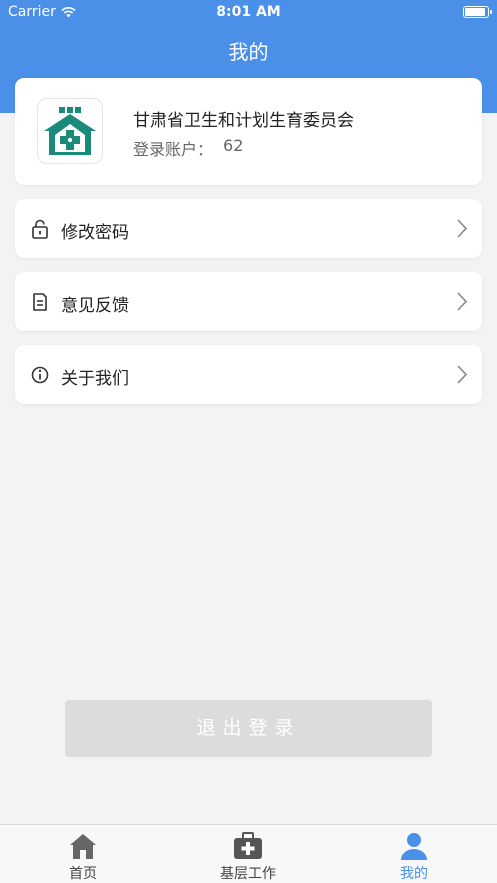 The height and width of the screenshot is (883, 497). I want to click on tab-label: 基层工作, so click(248, 874).